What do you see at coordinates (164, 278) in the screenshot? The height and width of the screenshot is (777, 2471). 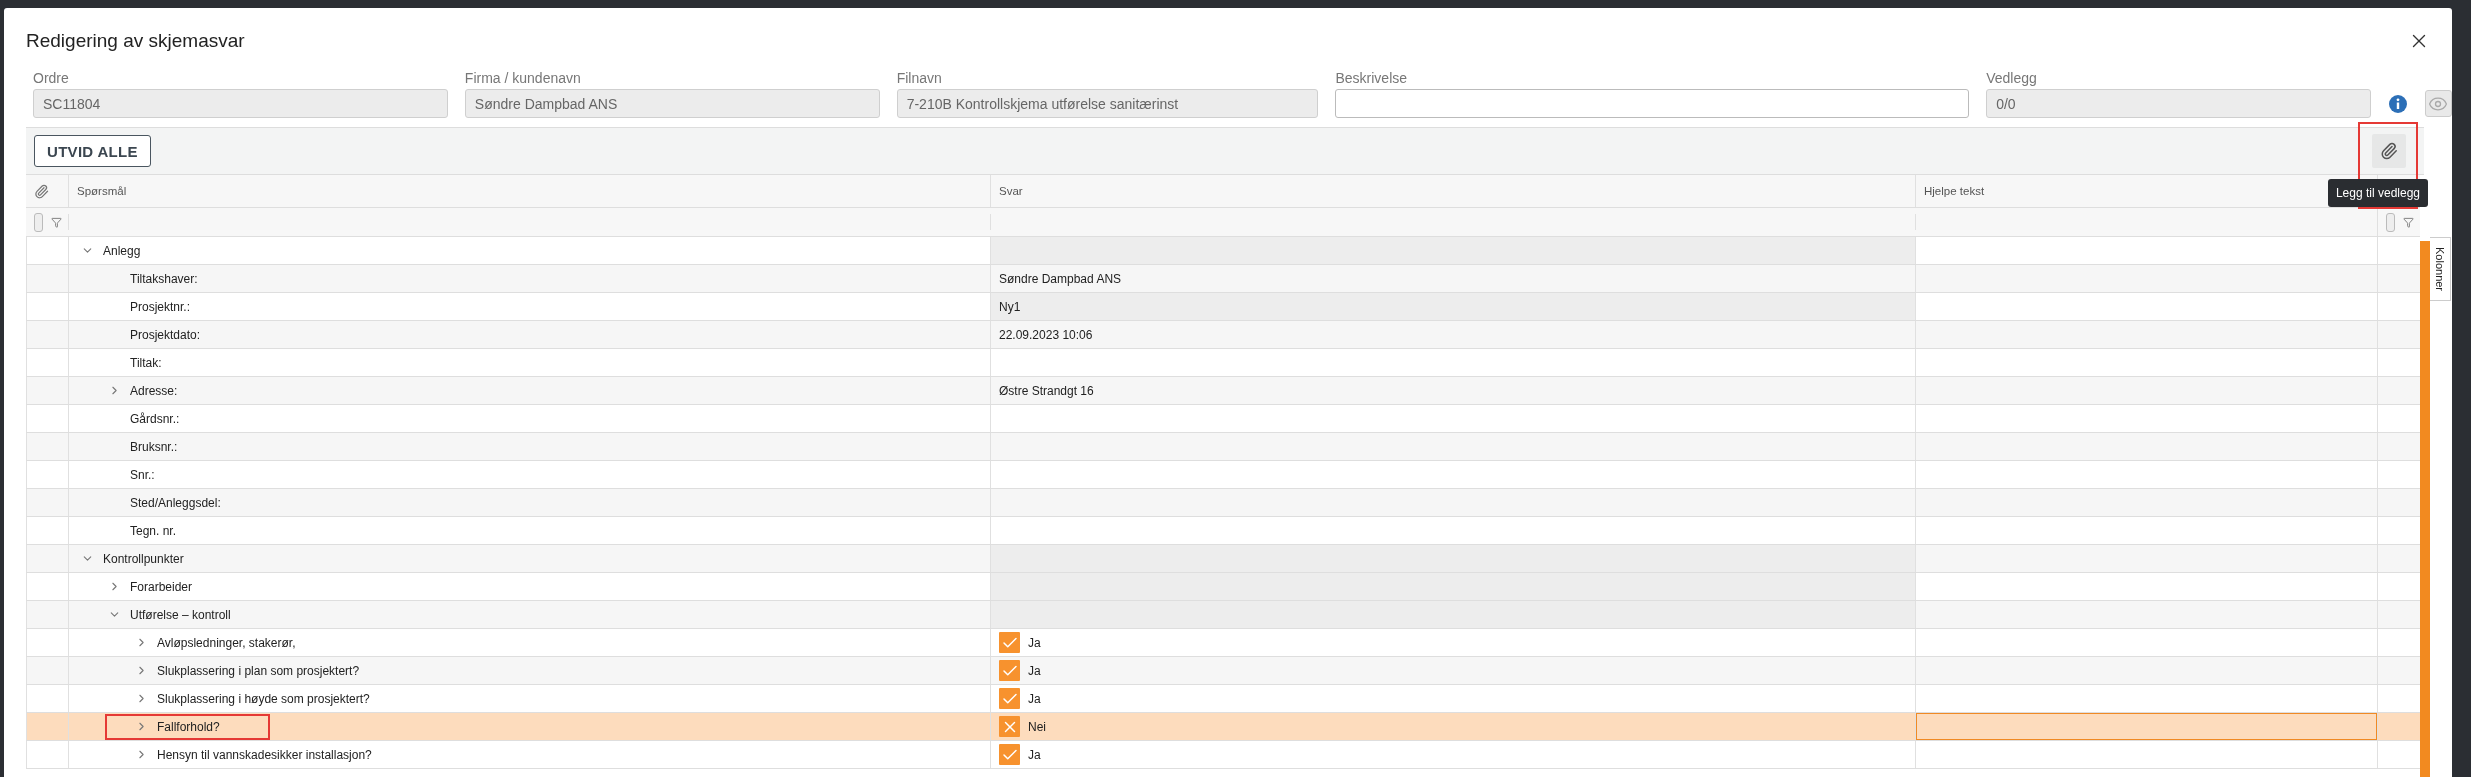 I see `question-text: Tiltakshaver:` at bounding box center [164, 278].